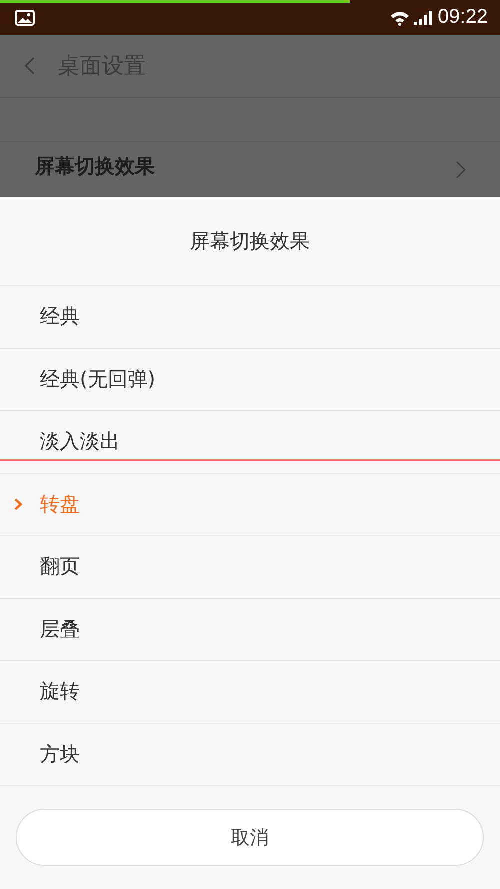  Describe the element at coordinates (25, 18) in the screenshot. I see `image-icon` at that location.